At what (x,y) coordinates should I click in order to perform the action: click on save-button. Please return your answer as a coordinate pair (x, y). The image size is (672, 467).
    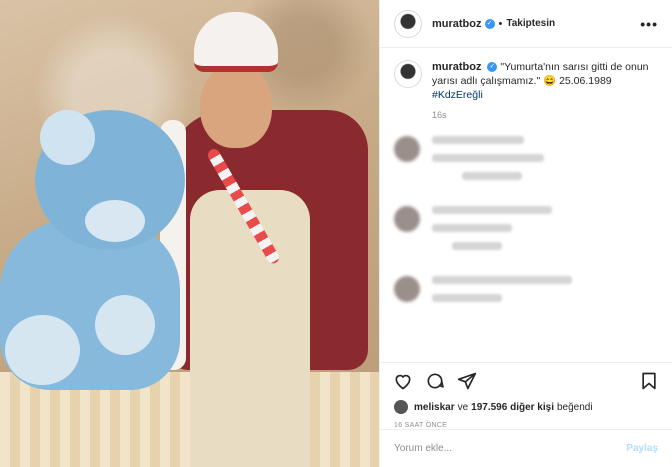
    Looking at the image, I should click on (649, 381).